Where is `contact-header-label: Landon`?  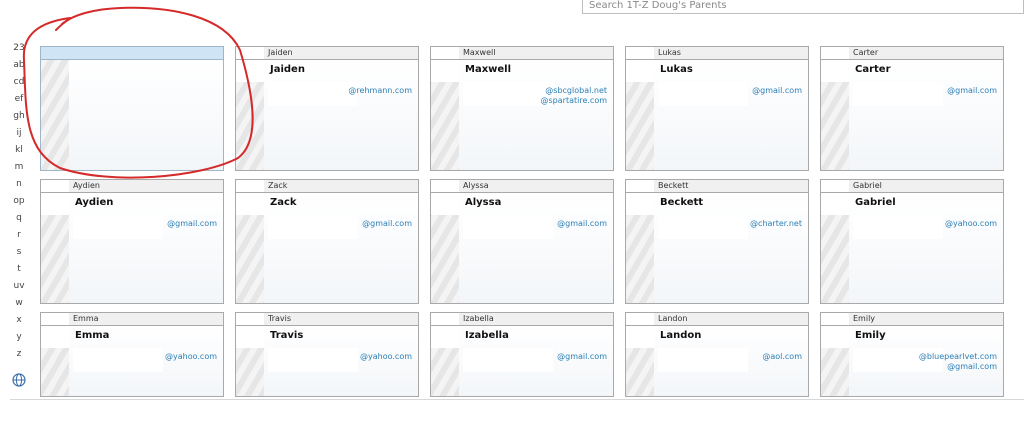
contact-header-label: Landon is located at coordinates (673, 318).